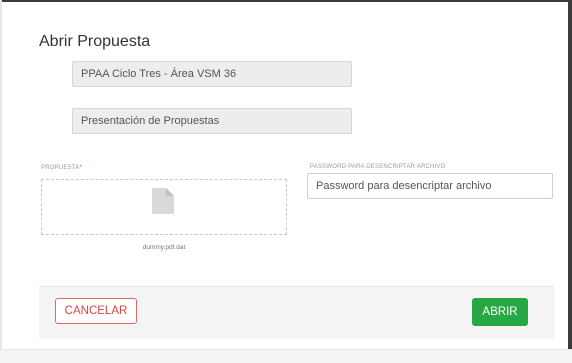  Describe the element at coordinates (150, 121) in the screenshot. I see `stage-name-value: Presentación de Propuestas` at that location.